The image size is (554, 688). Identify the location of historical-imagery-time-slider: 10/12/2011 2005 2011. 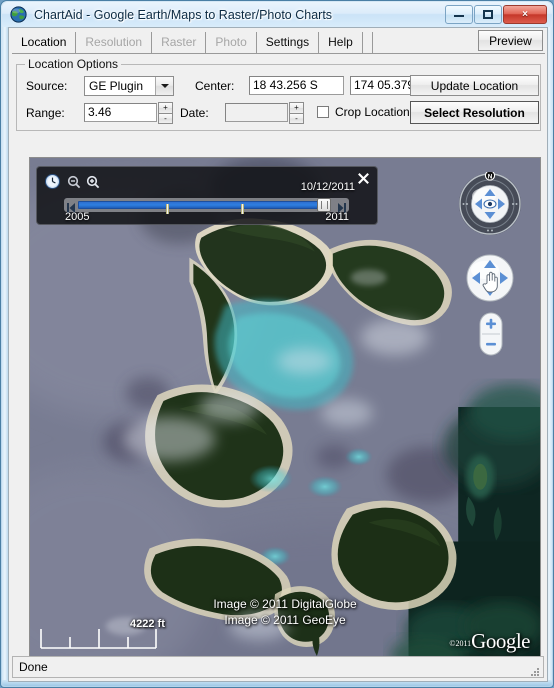
(207, 195).